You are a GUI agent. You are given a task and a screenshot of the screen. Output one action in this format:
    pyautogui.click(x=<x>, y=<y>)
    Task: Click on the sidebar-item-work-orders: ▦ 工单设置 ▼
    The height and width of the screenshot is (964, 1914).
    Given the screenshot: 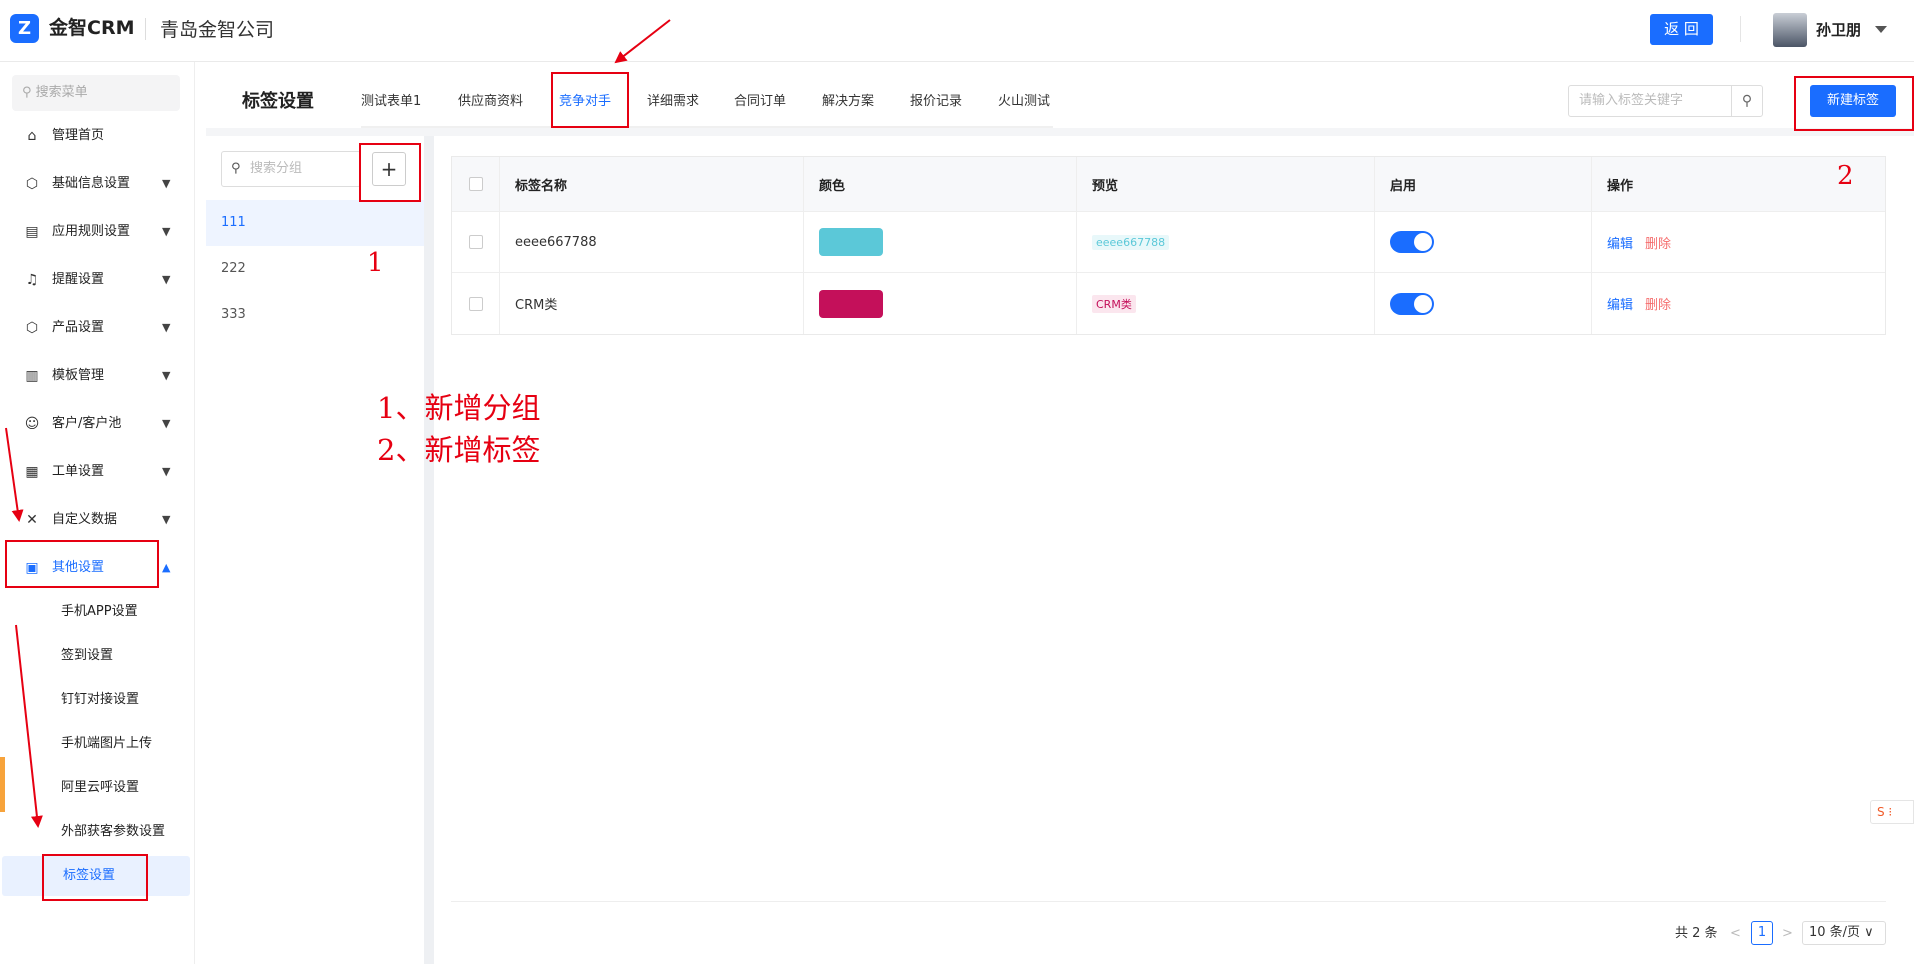 What is the action you would take?
    pyautogui.click(x=90, y=472)
    